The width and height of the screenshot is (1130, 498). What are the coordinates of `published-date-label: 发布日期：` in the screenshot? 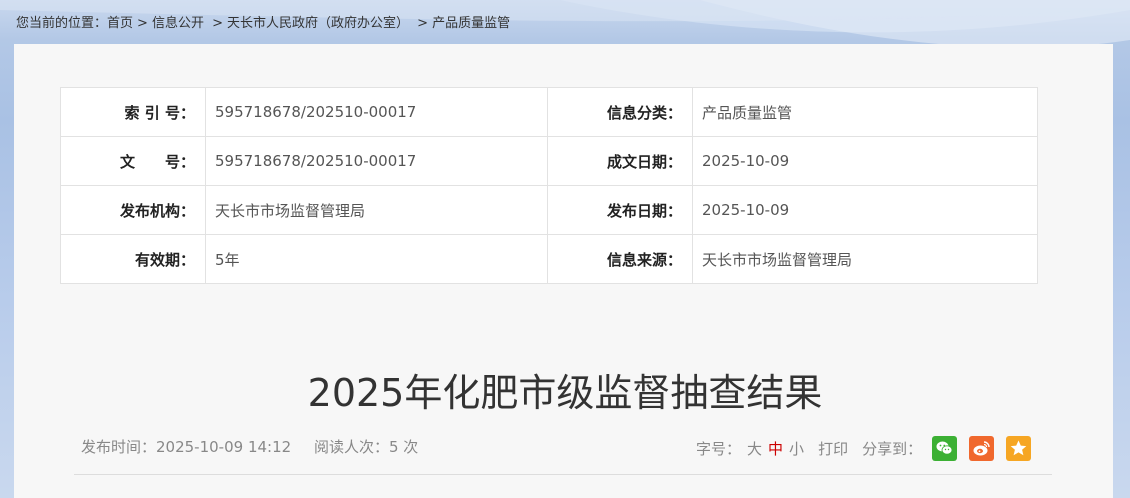 It's located at (620, 210).